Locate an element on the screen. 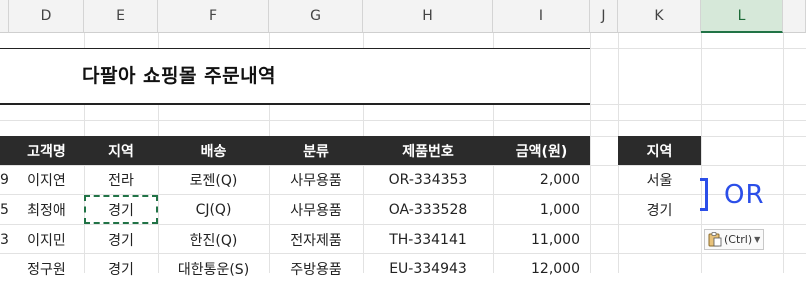  title-border-top is located at coordinates (295, 48).